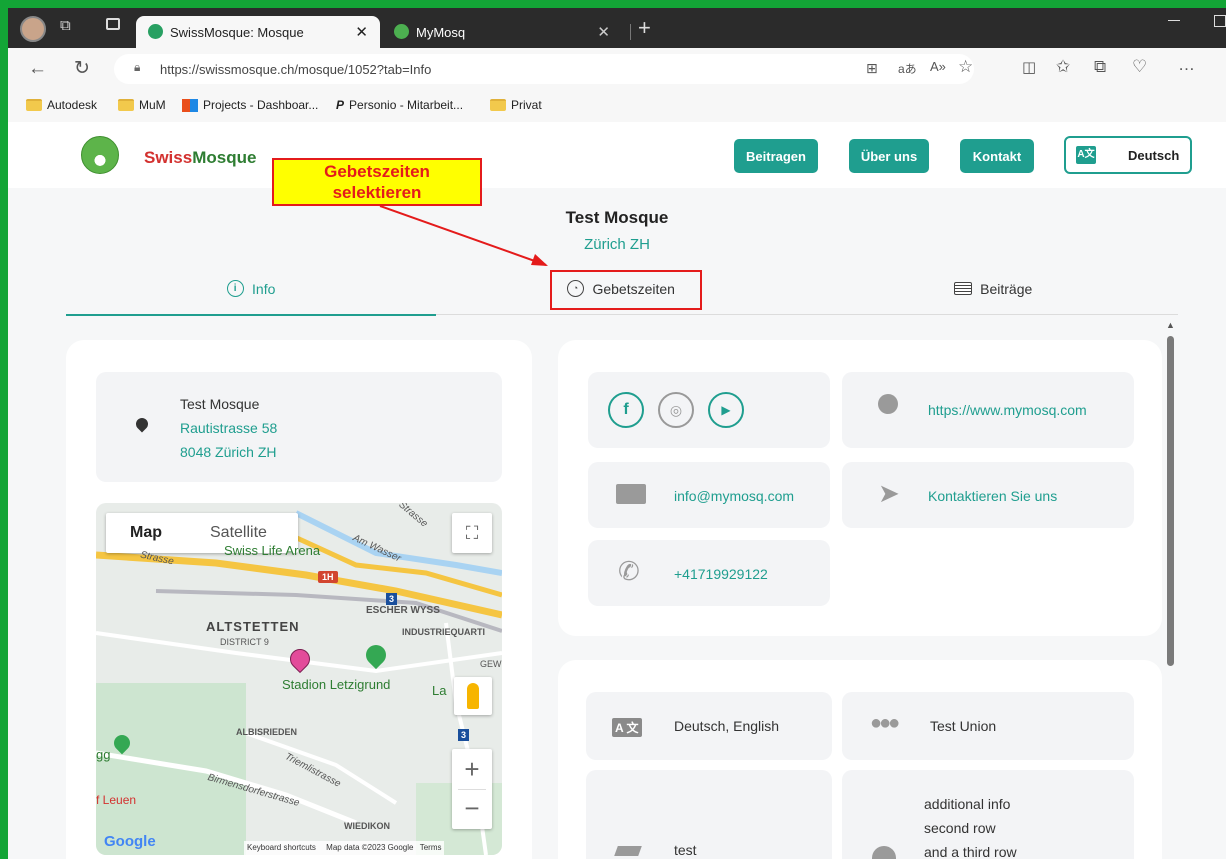 The width and height of the screenshot is (1226, 859). Describe the element at coordinates (33, 29) in the screenshot. I see `profile-avatar` at that location.